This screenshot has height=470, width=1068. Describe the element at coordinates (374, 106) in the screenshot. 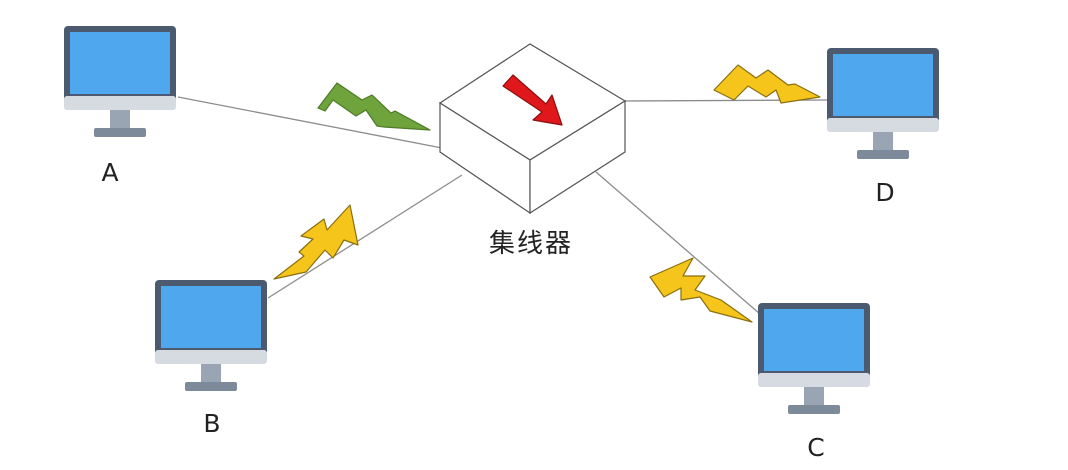

I see `signal-bolt-icon-a` at that location.